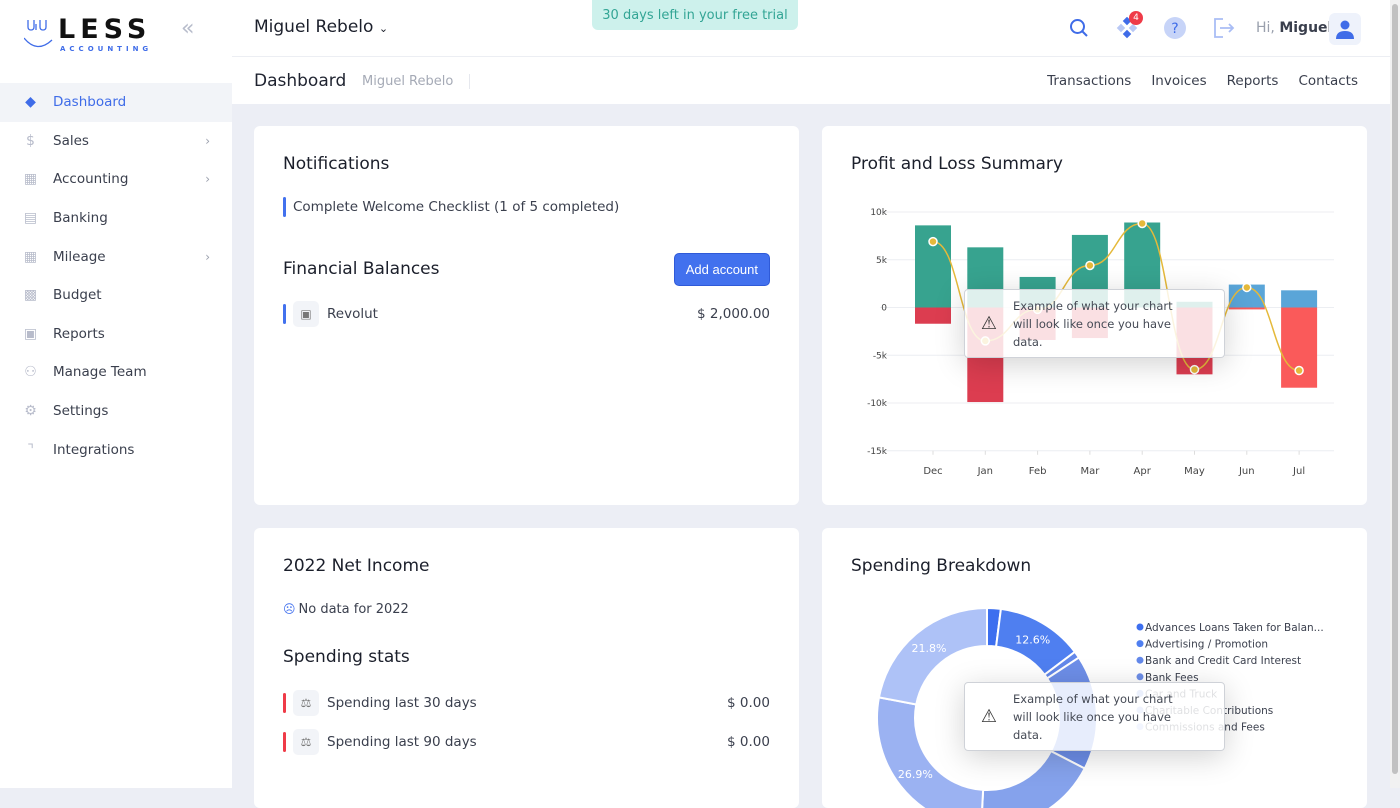 This screenshot has height=808, width=1400. Describe the element at coordinates (878, 213) in the screenshot. I see `y-tick-label: 10k` at that location.